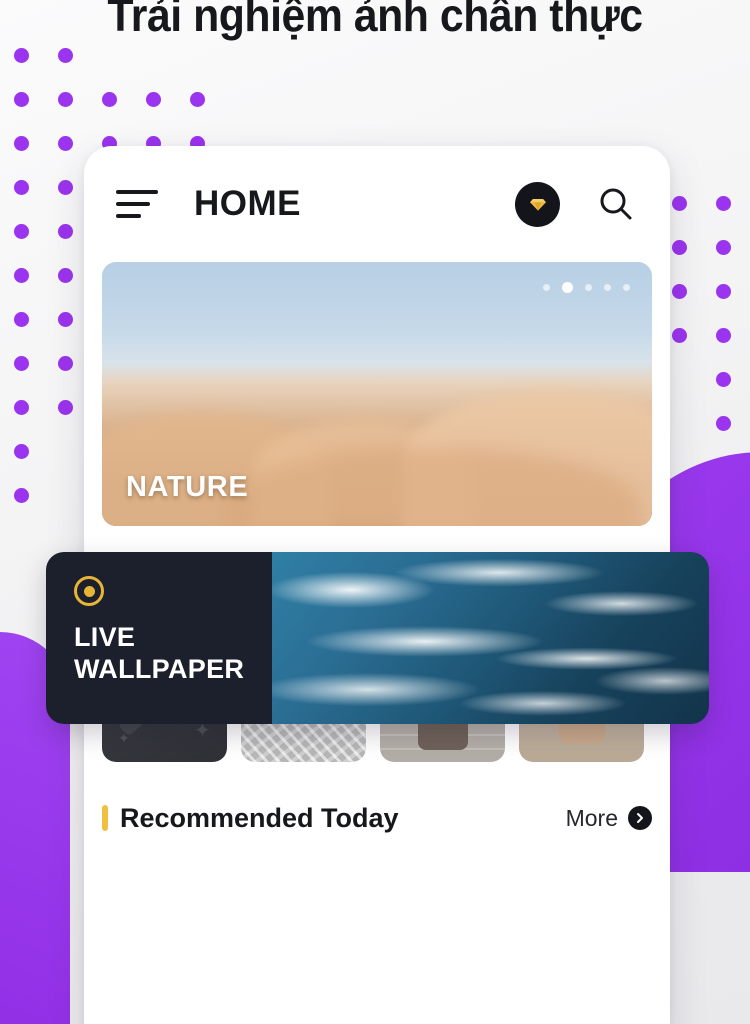 This screenshot has height=1024, width=750. Describe the element at coordinates (89, 591) in the screenshot. I see `target-ring-icon` at that location.